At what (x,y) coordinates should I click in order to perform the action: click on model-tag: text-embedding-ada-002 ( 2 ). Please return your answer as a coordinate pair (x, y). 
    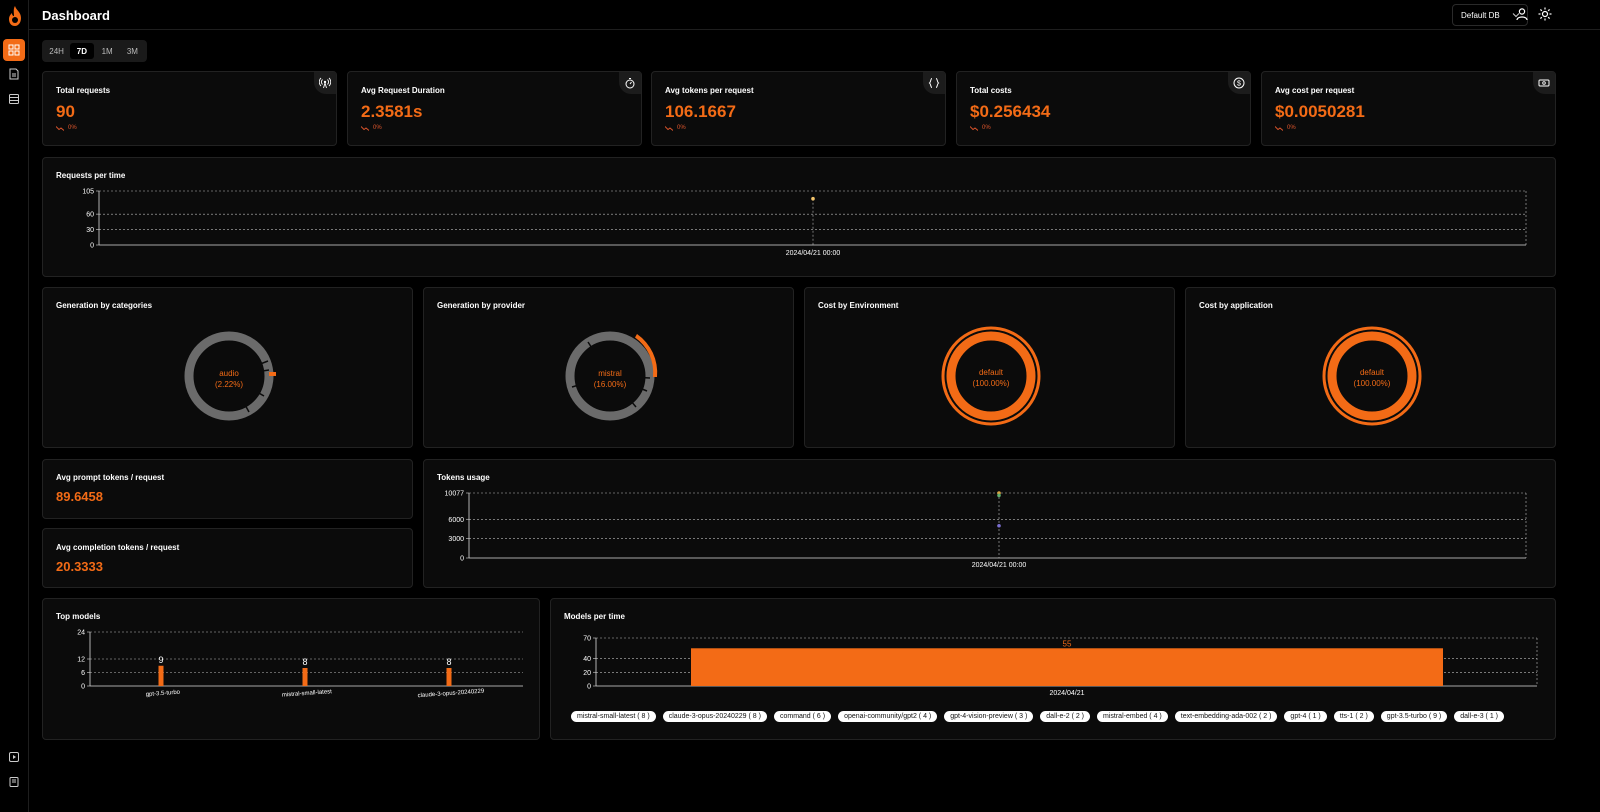
    Looking at the image, I should click on (1226, 716).